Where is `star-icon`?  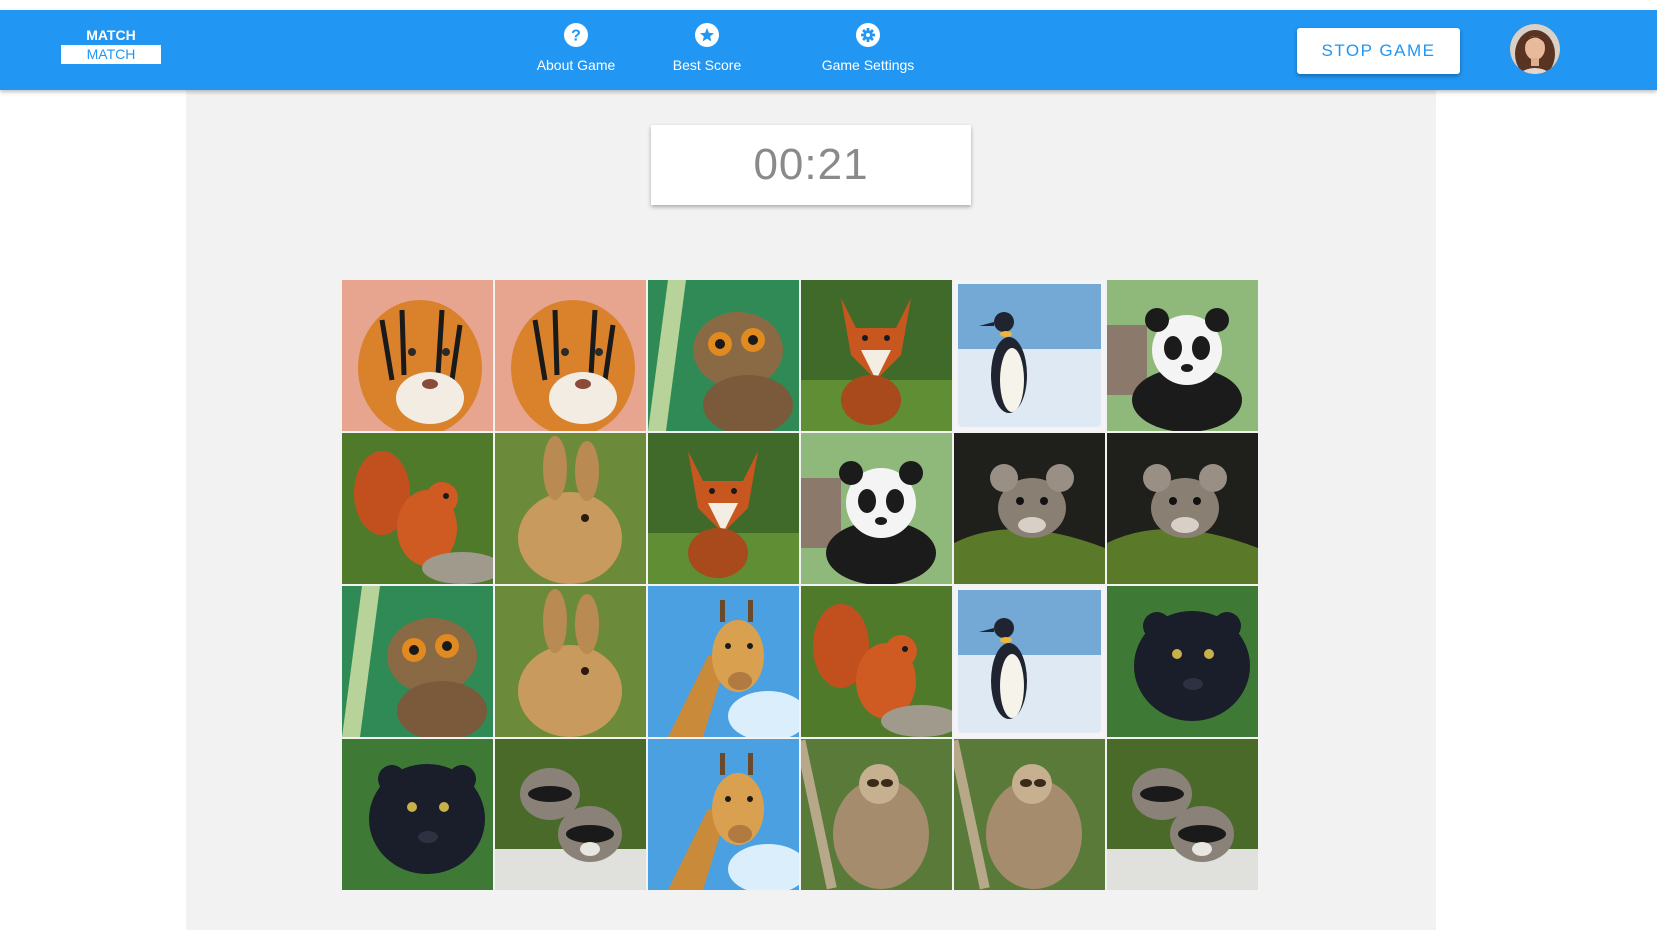 star-icon is located at coordinates (707, 35).